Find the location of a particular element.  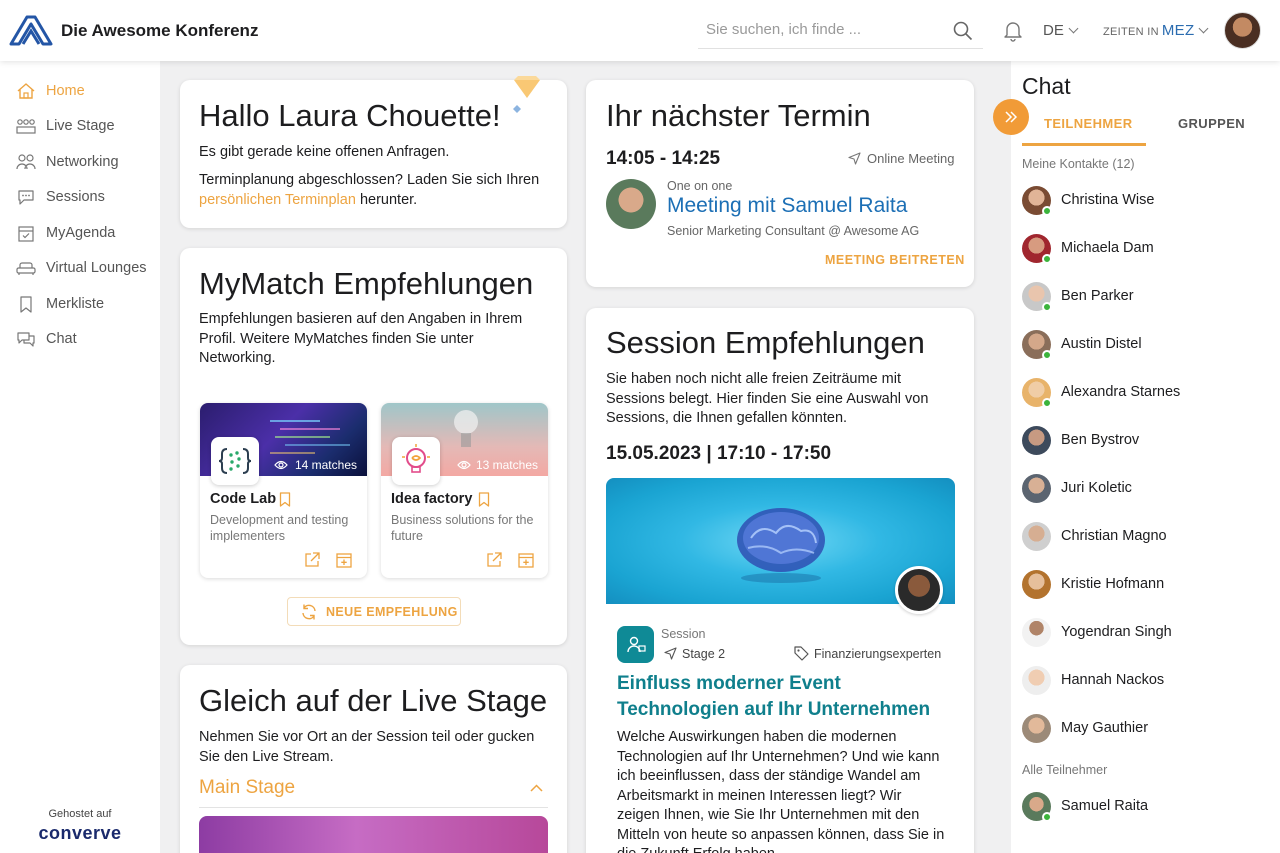

contact-name: Ben Bystrov is located at coordinates (1100, 440).